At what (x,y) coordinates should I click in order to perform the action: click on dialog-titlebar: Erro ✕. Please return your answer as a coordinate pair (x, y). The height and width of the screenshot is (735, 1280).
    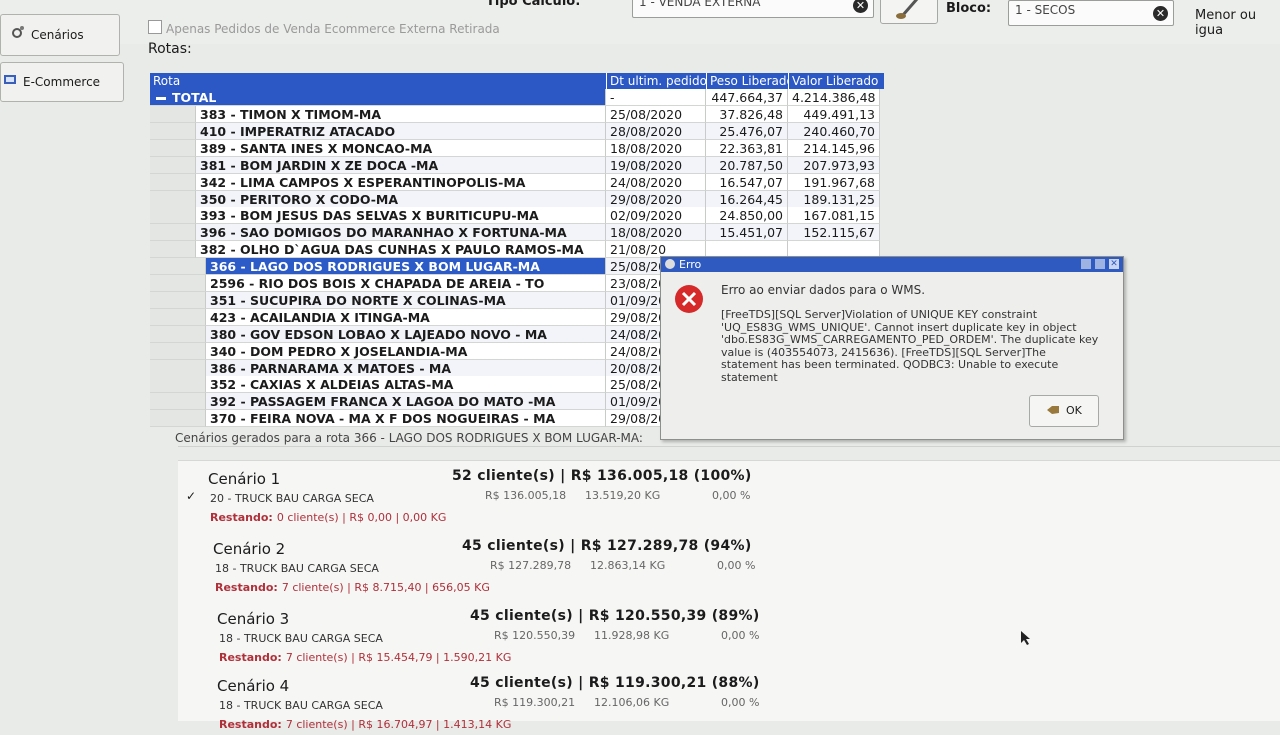
    Looking at the image, I should click on (892, 264).